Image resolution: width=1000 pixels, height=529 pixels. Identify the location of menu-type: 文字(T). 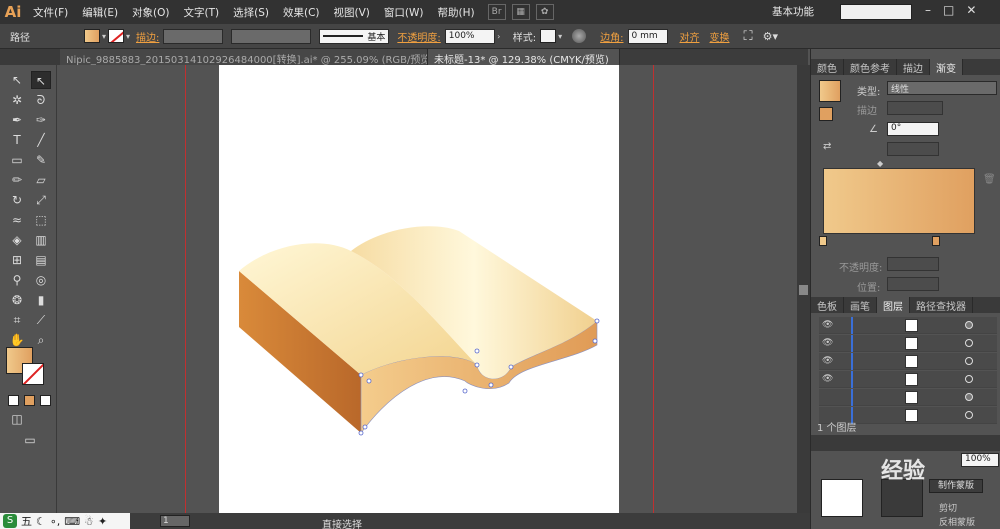
(202, 12).